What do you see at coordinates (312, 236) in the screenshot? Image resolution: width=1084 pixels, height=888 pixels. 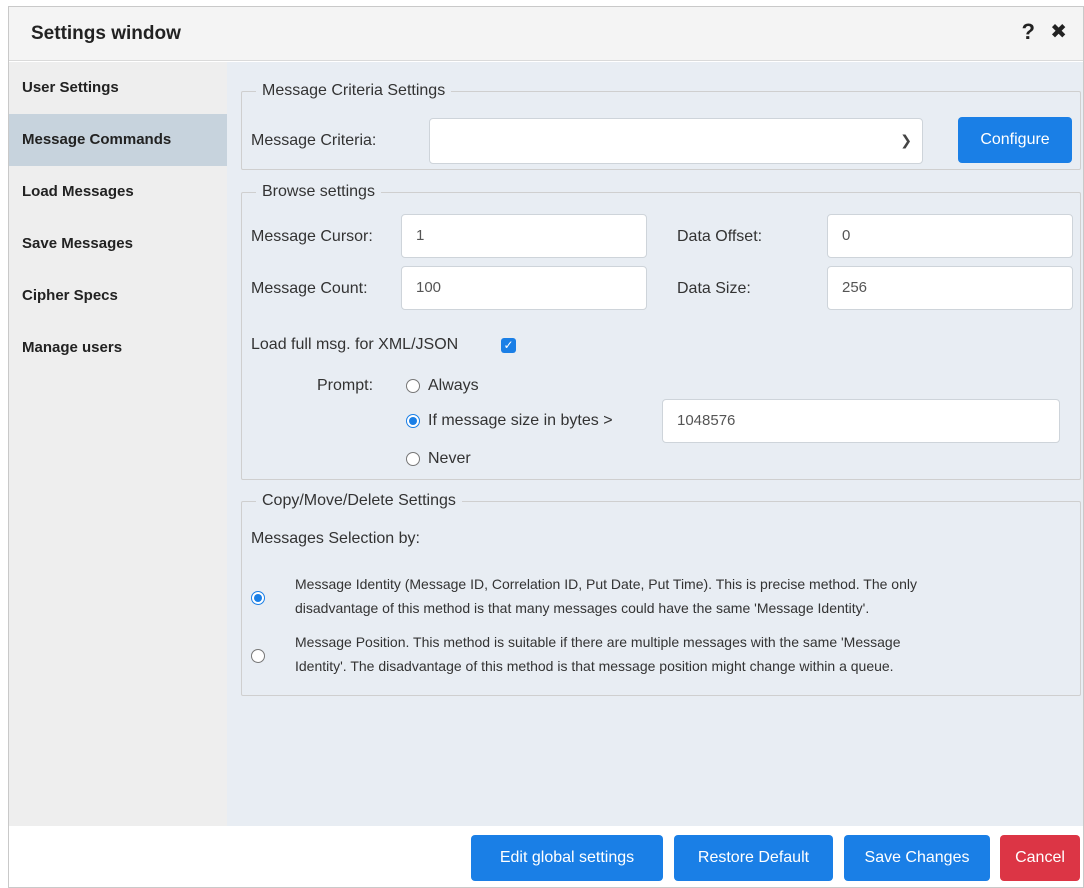 I see `cursor-label: Message Cursor:` at bounding box center [312, 236].